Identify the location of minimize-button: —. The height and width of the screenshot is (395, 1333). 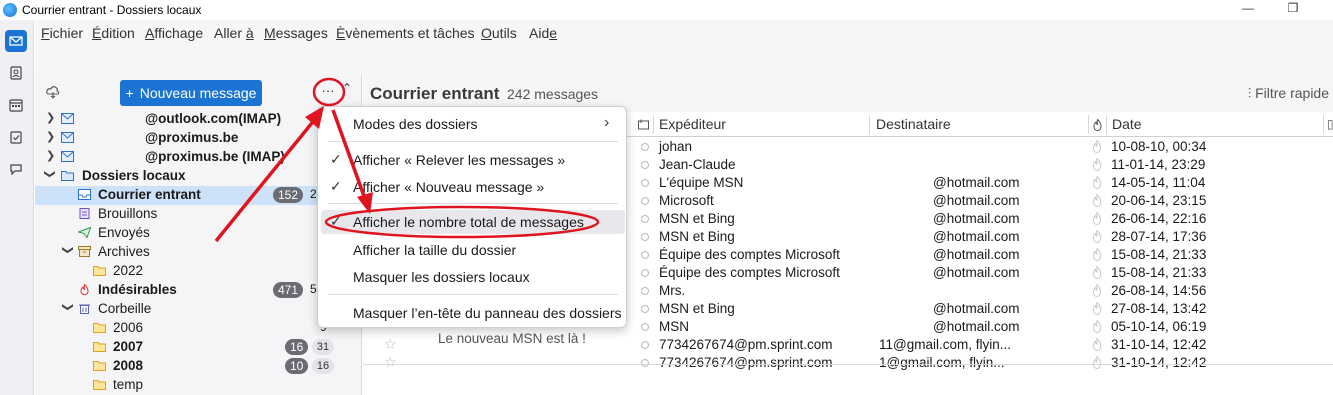
(1248, 10).